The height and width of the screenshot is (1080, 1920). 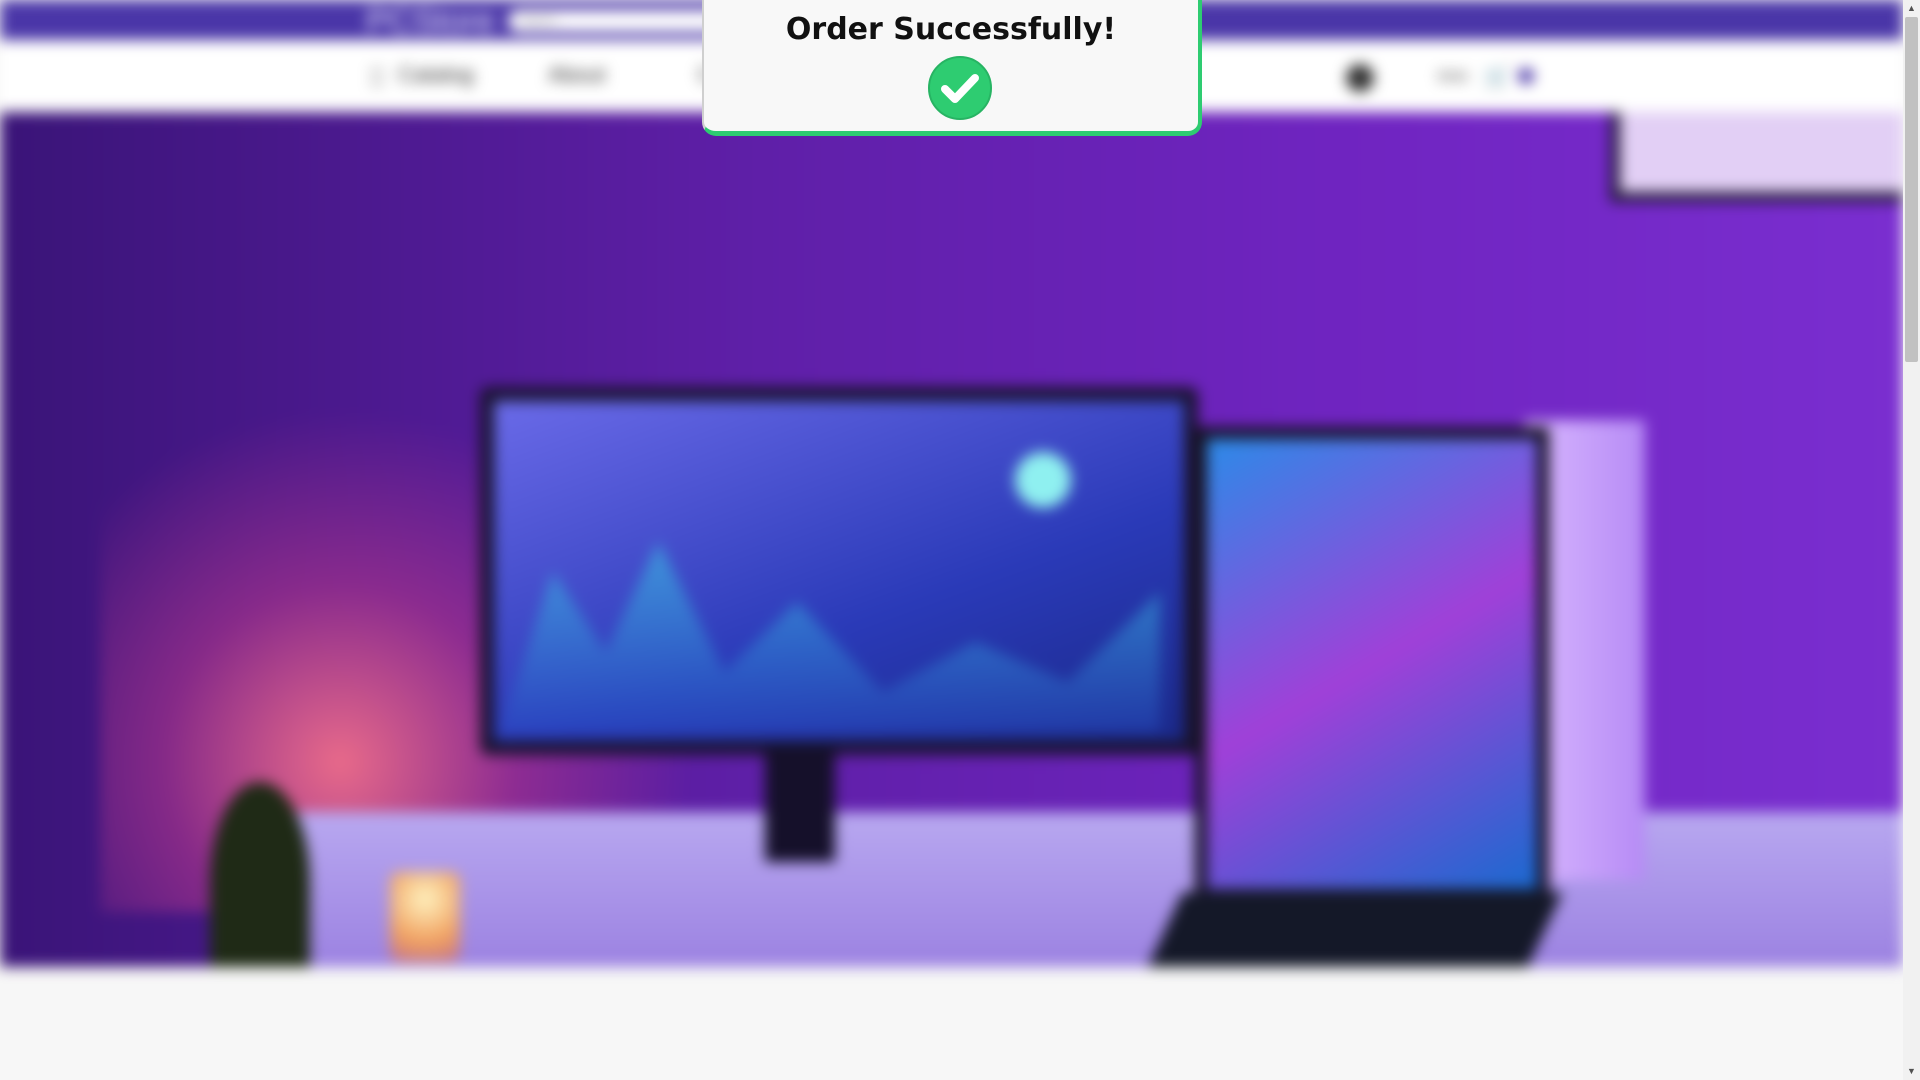 What do you see at coordinates (960, 88) in the screenshot?
I see `check-circle-icon` at bounding box center [960, 88].